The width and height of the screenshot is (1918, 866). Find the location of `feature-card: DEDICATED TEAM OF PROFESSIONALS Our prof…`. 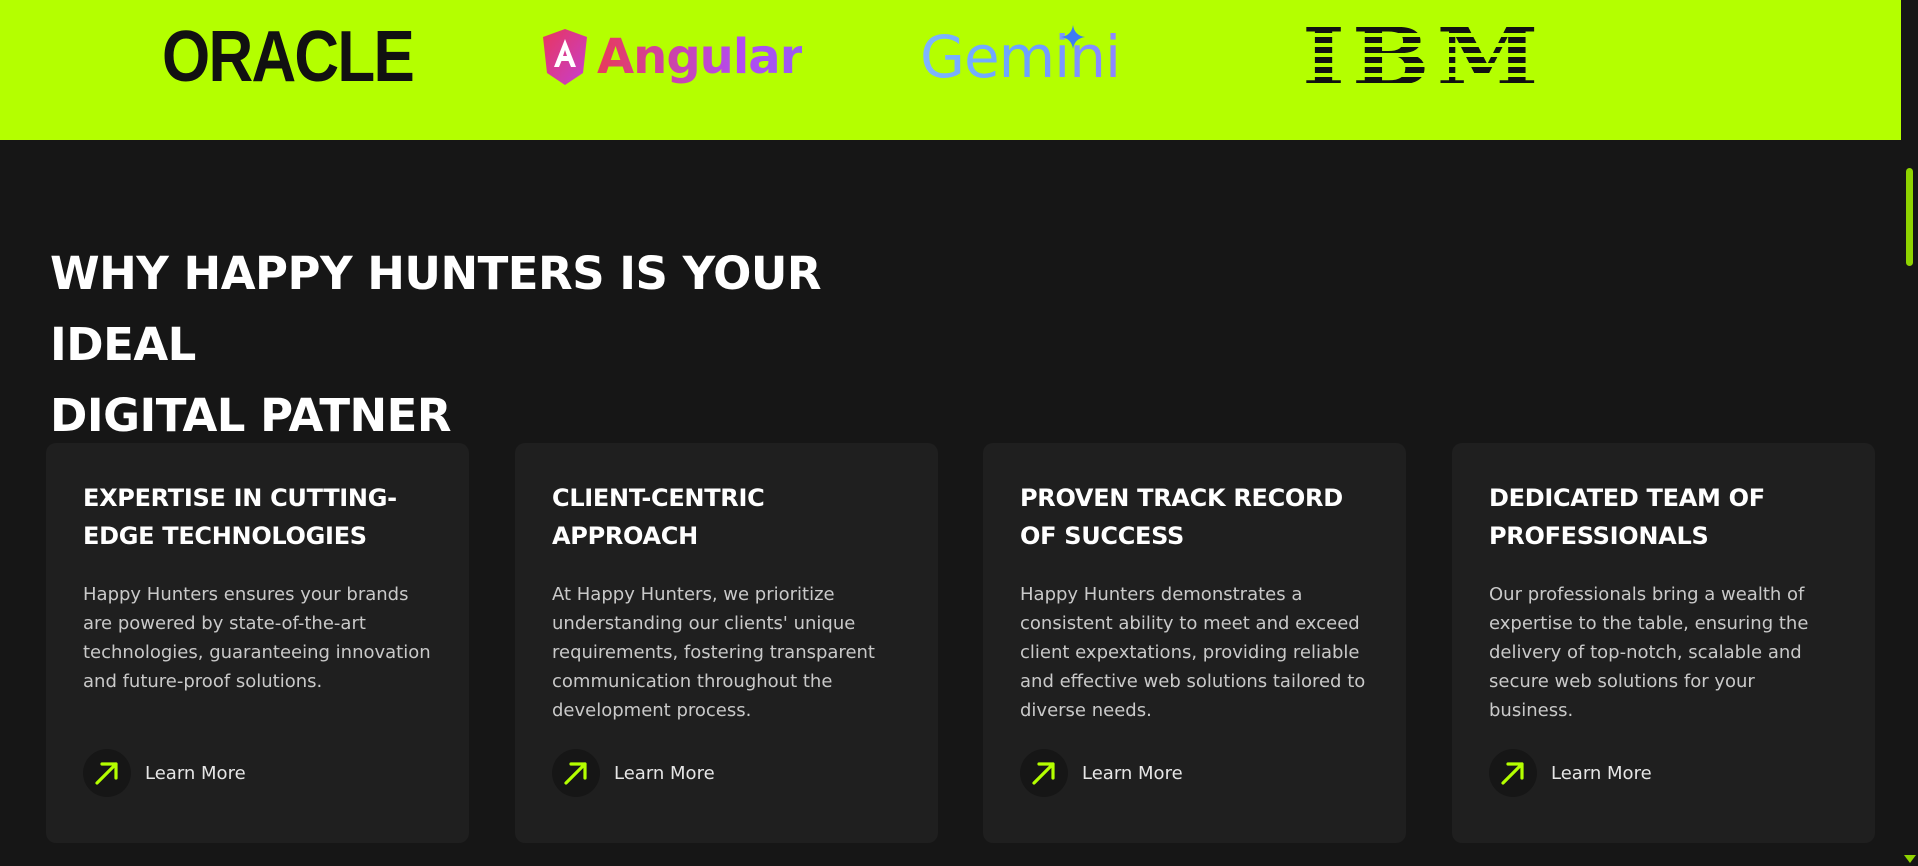

feature-card: DEDICATED TEAM OF PROFESSIONALS Our prof… is located at coordinates (1663, 643).